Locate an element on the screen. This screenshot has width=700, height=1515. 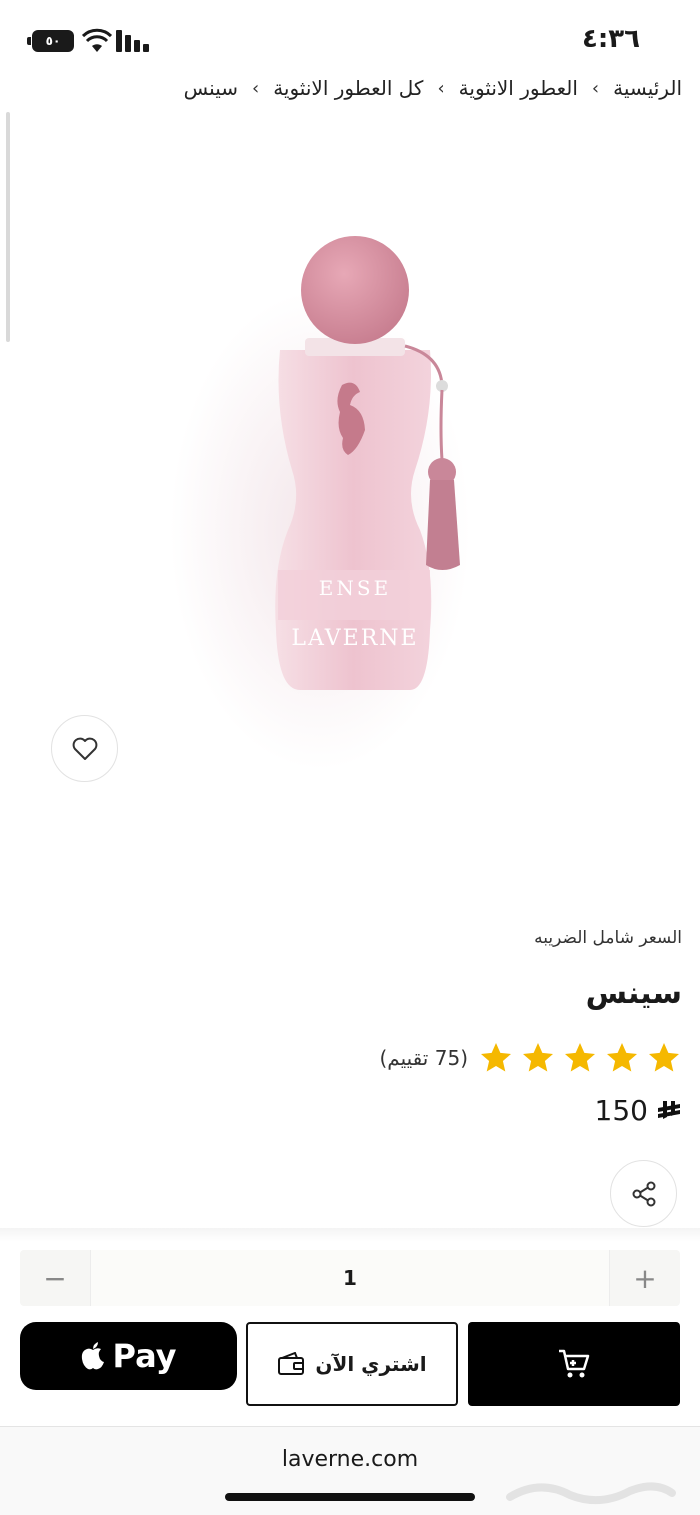
share-icon is located at coordinates (643, 1193).